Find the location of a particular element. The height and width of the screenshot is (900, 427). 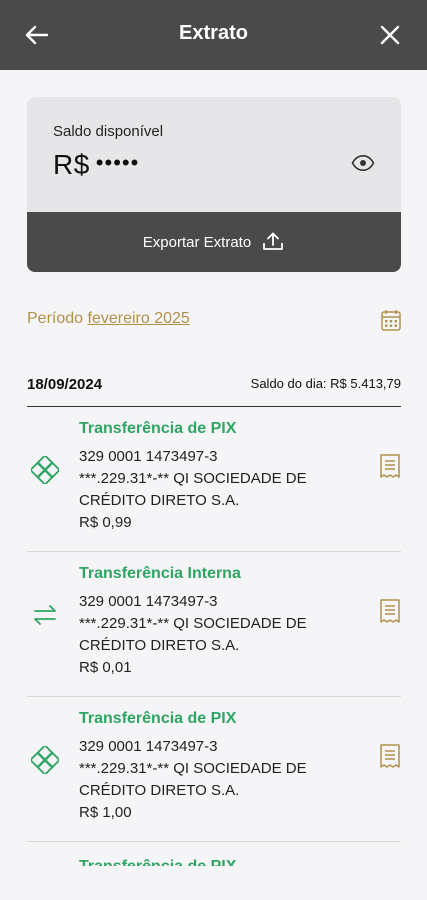

balance-value: R$ ••••• is located at coordinates (96, 165).